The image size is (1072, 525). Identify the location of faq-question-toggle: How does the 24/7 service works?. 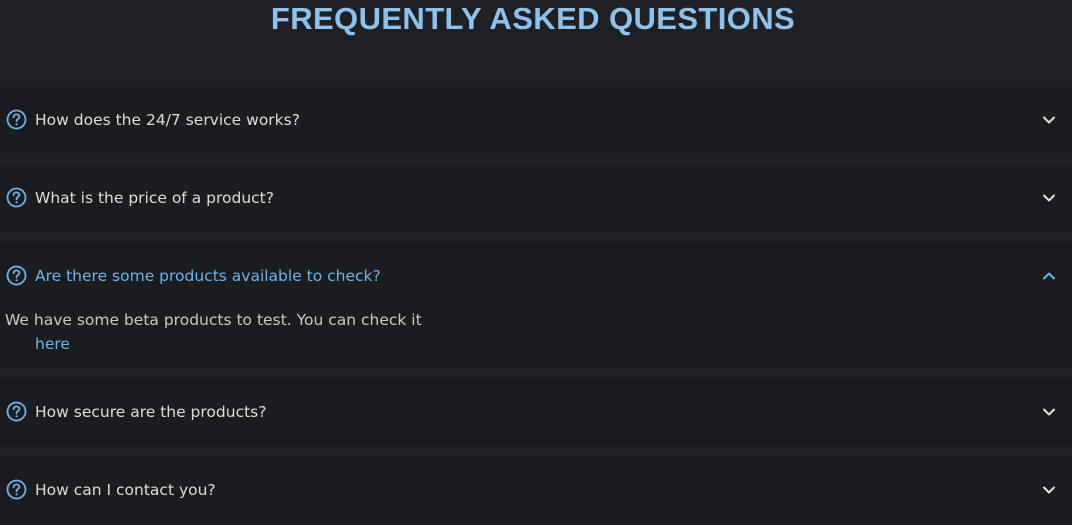
(536, 120).